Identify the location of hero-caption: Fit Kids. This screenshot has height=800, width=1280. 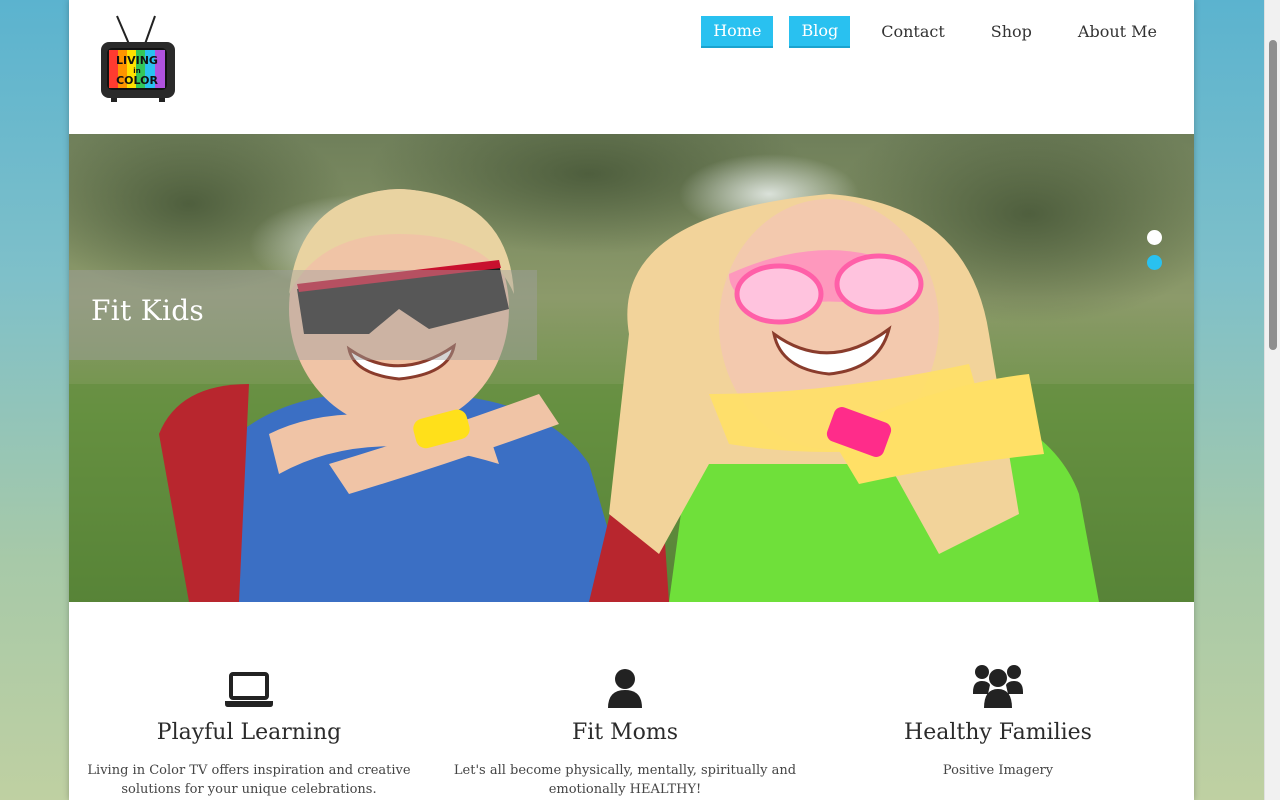
(148, 310).